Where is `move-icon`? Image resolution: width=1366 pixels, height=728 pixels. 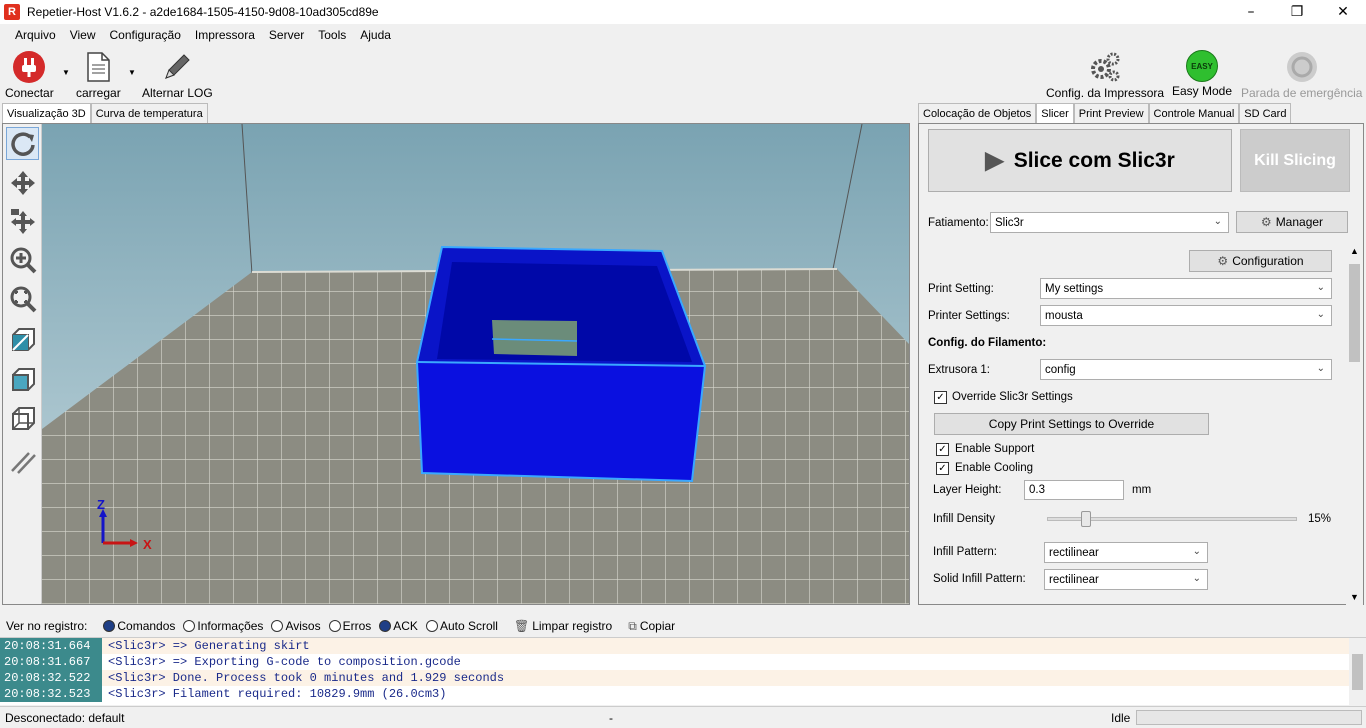
move-icon is located at coordinates (22, 182).